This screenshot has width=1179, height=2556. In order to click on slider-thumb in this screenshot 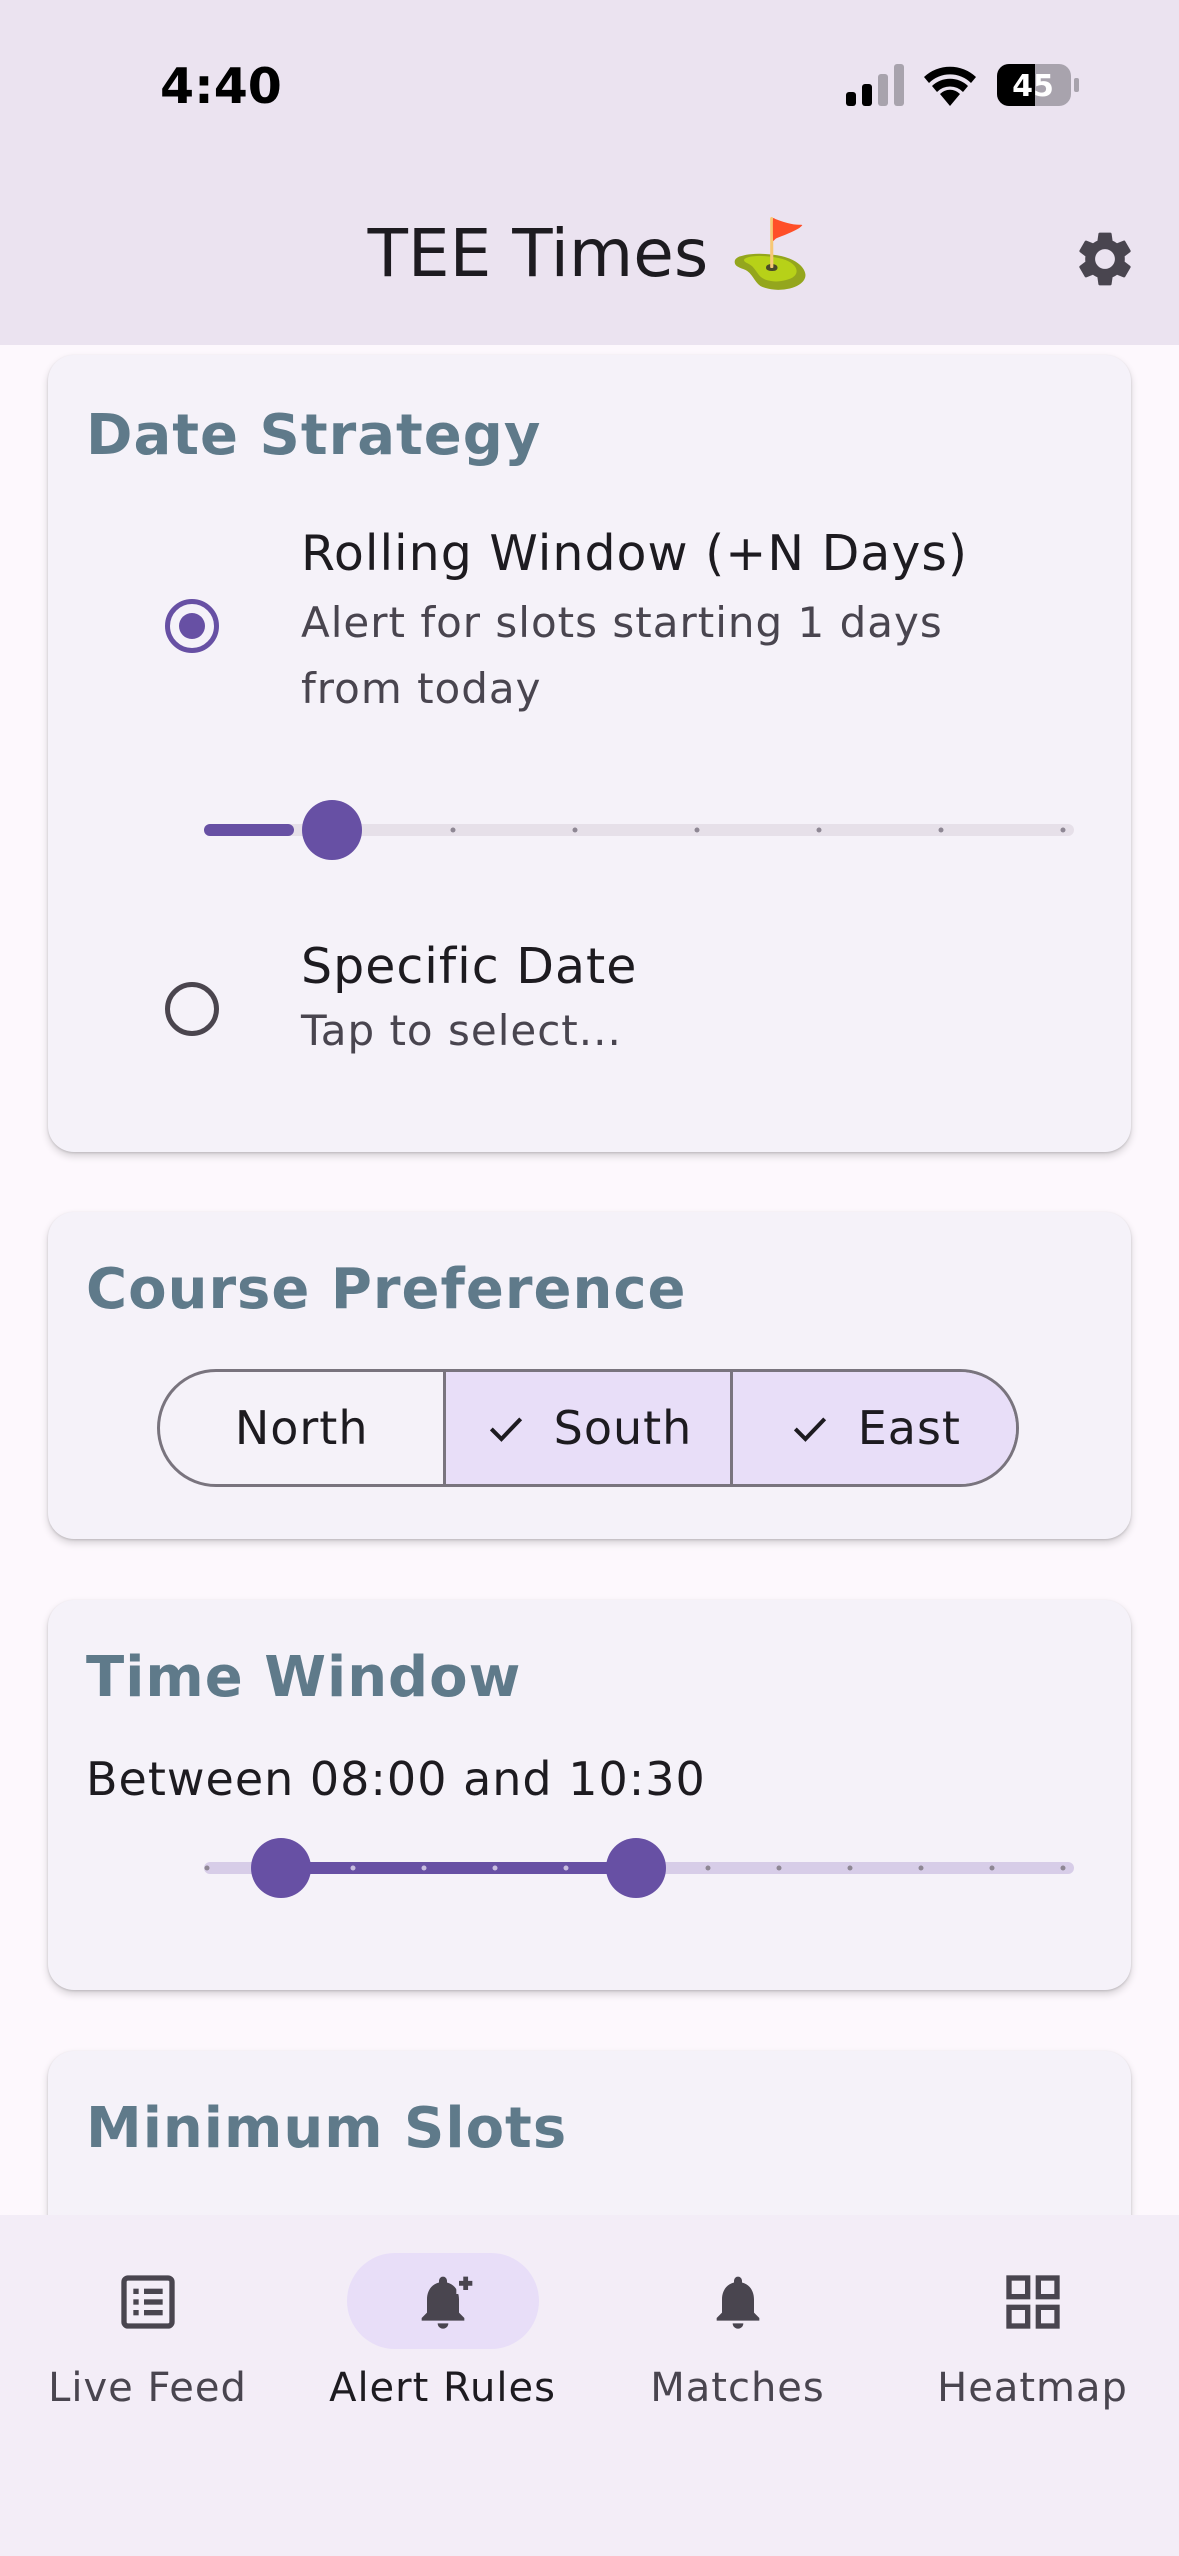, I will do `click(332, 830)`.